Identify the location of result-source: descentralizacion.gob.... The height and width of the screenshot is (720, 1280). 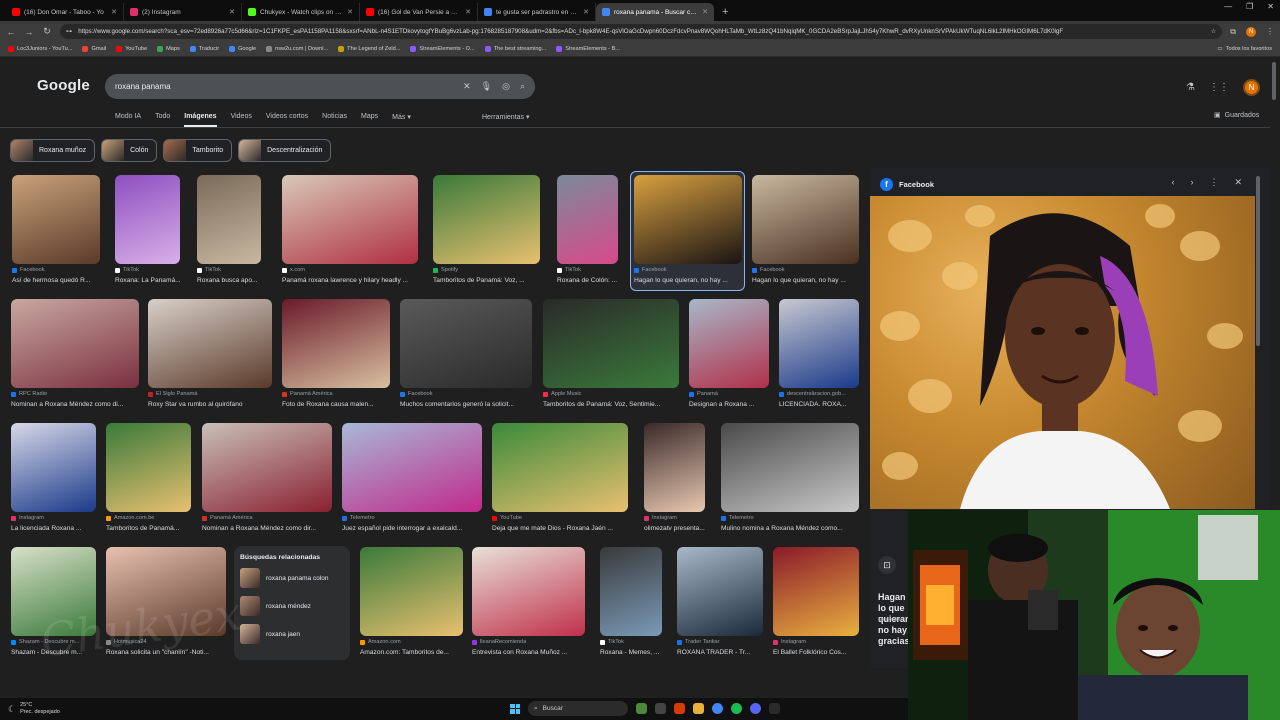
(812, 394).